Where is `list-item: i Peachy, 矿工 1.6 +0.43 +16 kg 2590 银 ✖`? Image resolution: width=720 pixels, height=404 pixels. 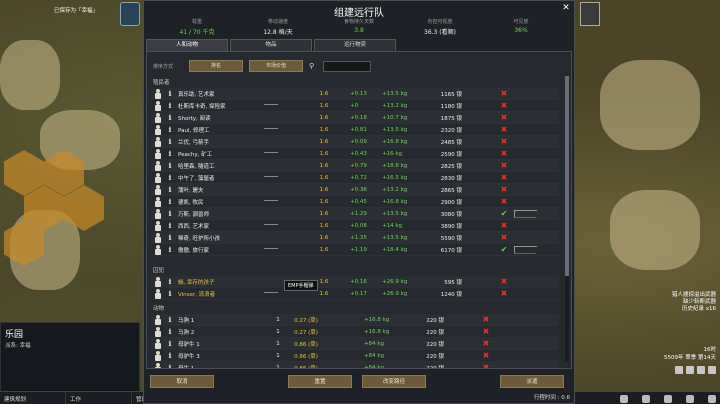
list-item: i Peachy, 矿工 1.6 +0.43 +16 kg 2590 银 ✖ is located at coordinates (355, 154).